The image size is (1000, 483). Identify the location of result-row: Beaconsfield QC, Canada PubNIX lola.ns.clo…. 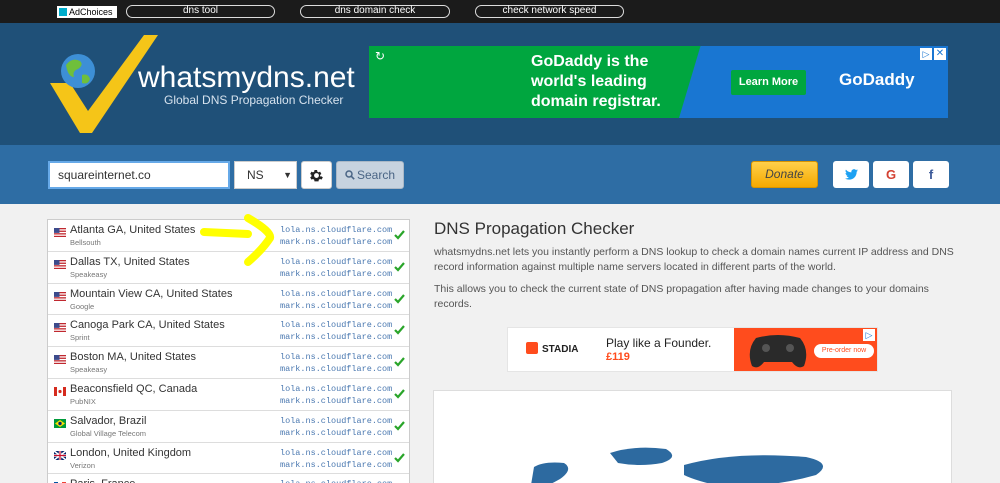
(228, 395).